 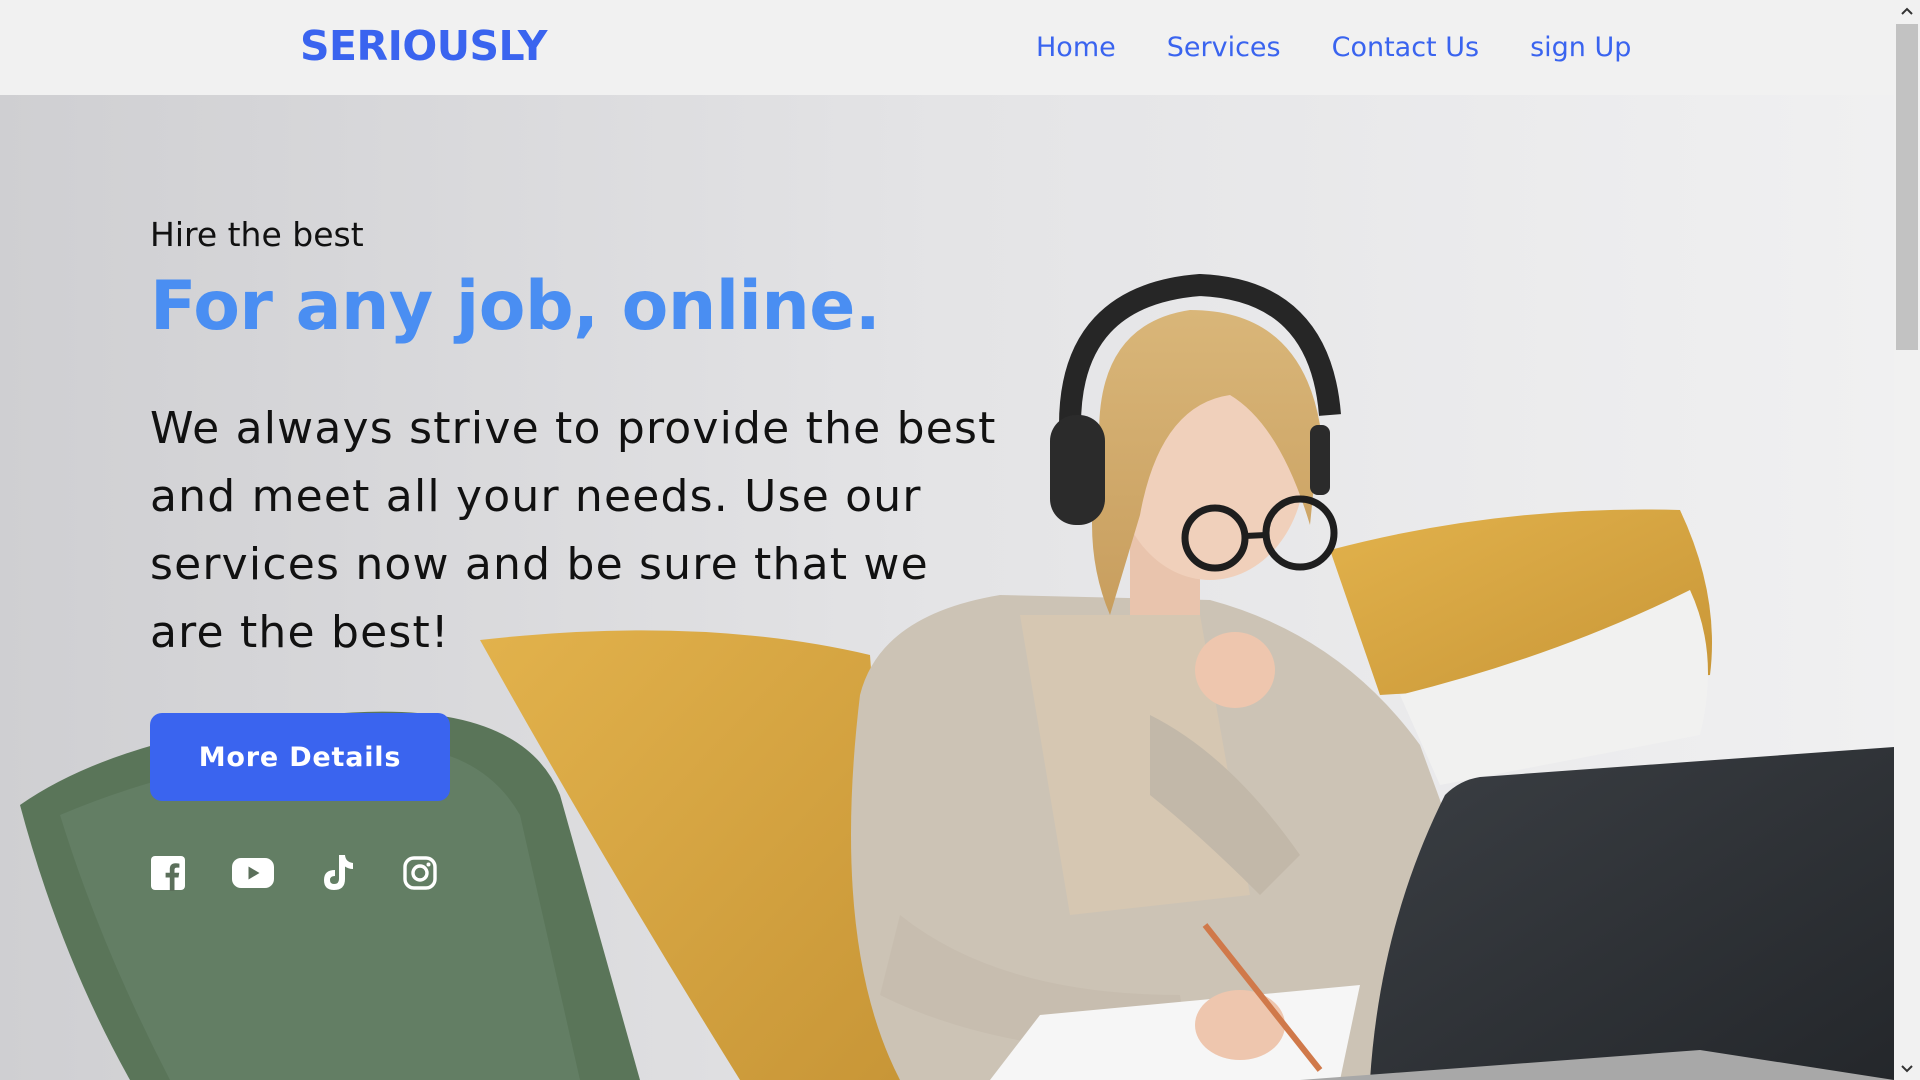 I want to click on hero-kicker: Hire the best, so click(x=257, y=234).